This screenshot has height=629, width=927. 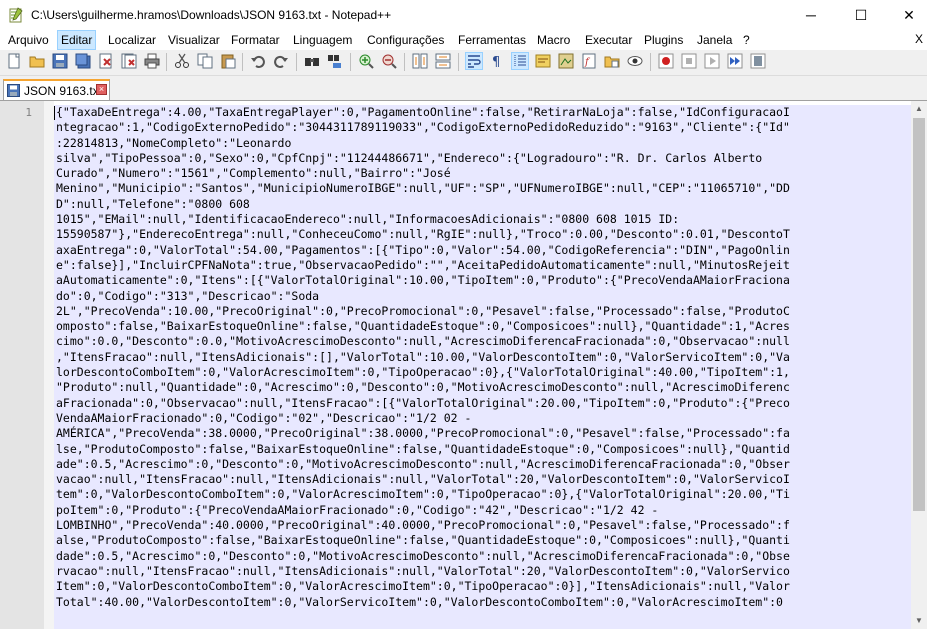 I want to click on undo-icon, so click(x=258, y=61).